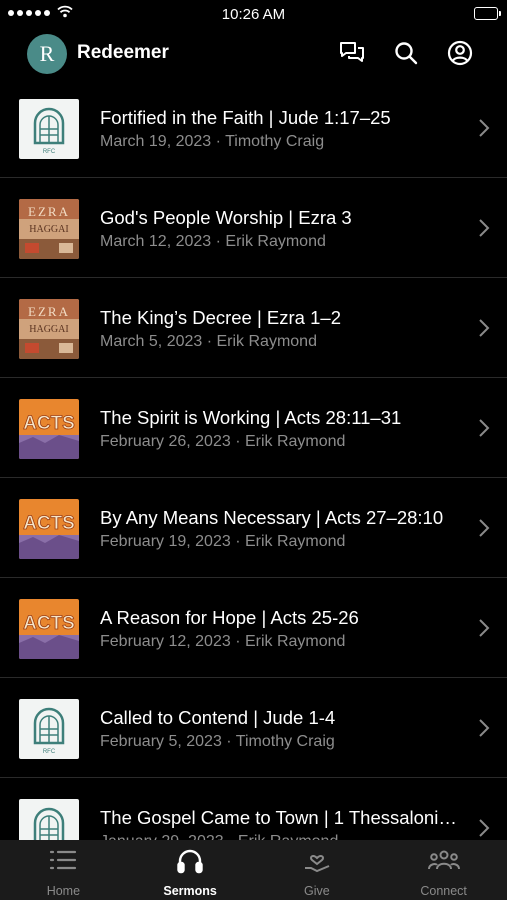 Image resolution: width=507 pixels, height=900 pixels. What do you see at coordinates (443, 860) in the screenshot?
I see `people-icon` at bounding box center [443, 860].